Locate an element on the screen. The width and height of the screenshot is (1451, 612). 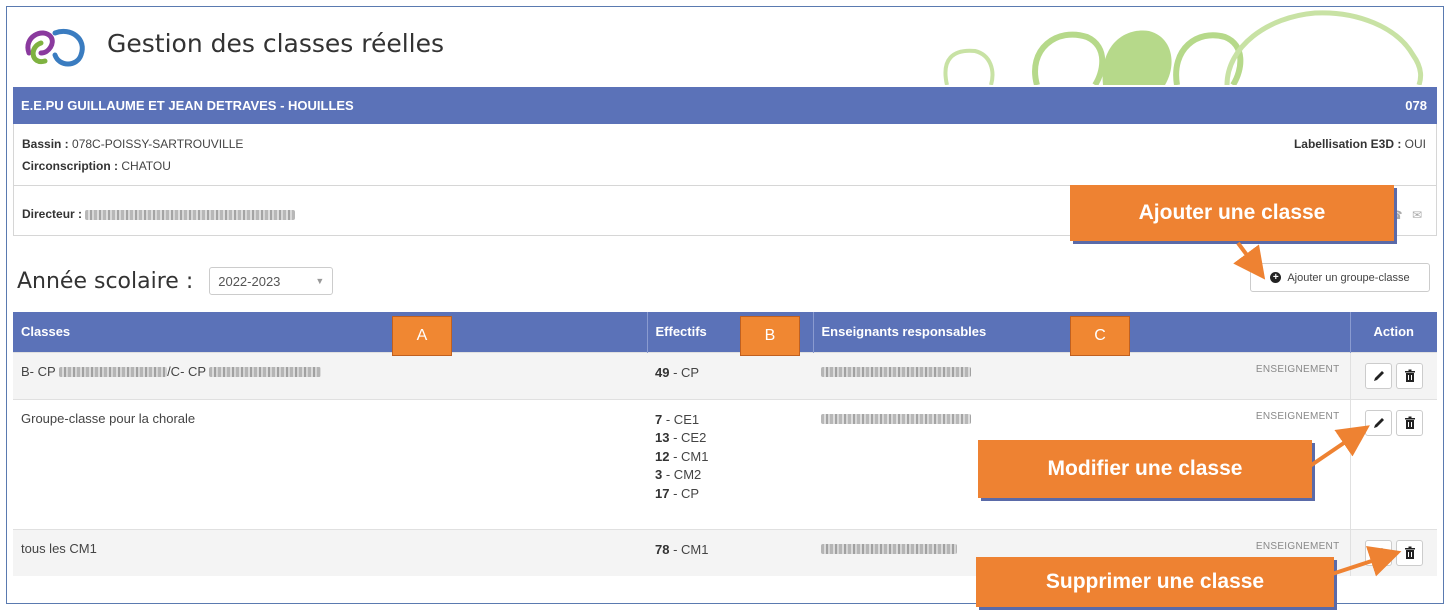
year-selector-row: Année scolaire : 2022-2023 ▼ is located at coordinates (175, 281).